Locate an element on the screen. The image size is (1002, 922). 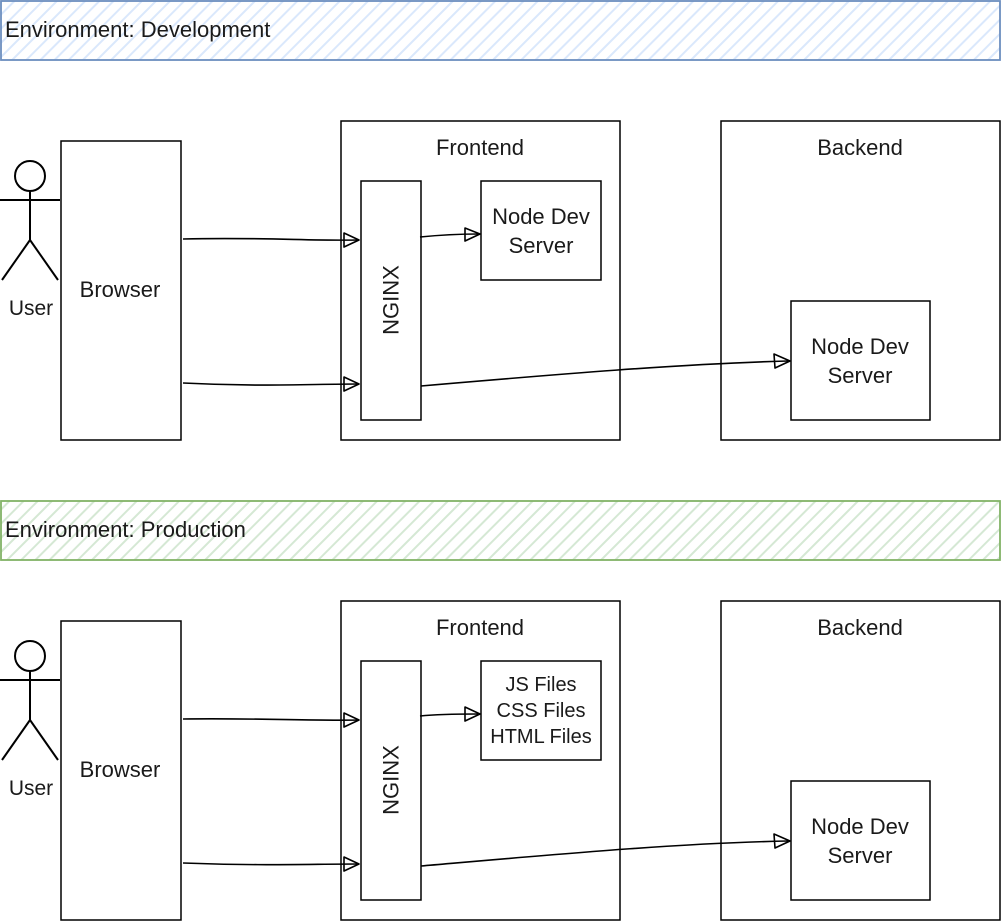
frontend-target-line: Server is located at coordinates (541, 245).